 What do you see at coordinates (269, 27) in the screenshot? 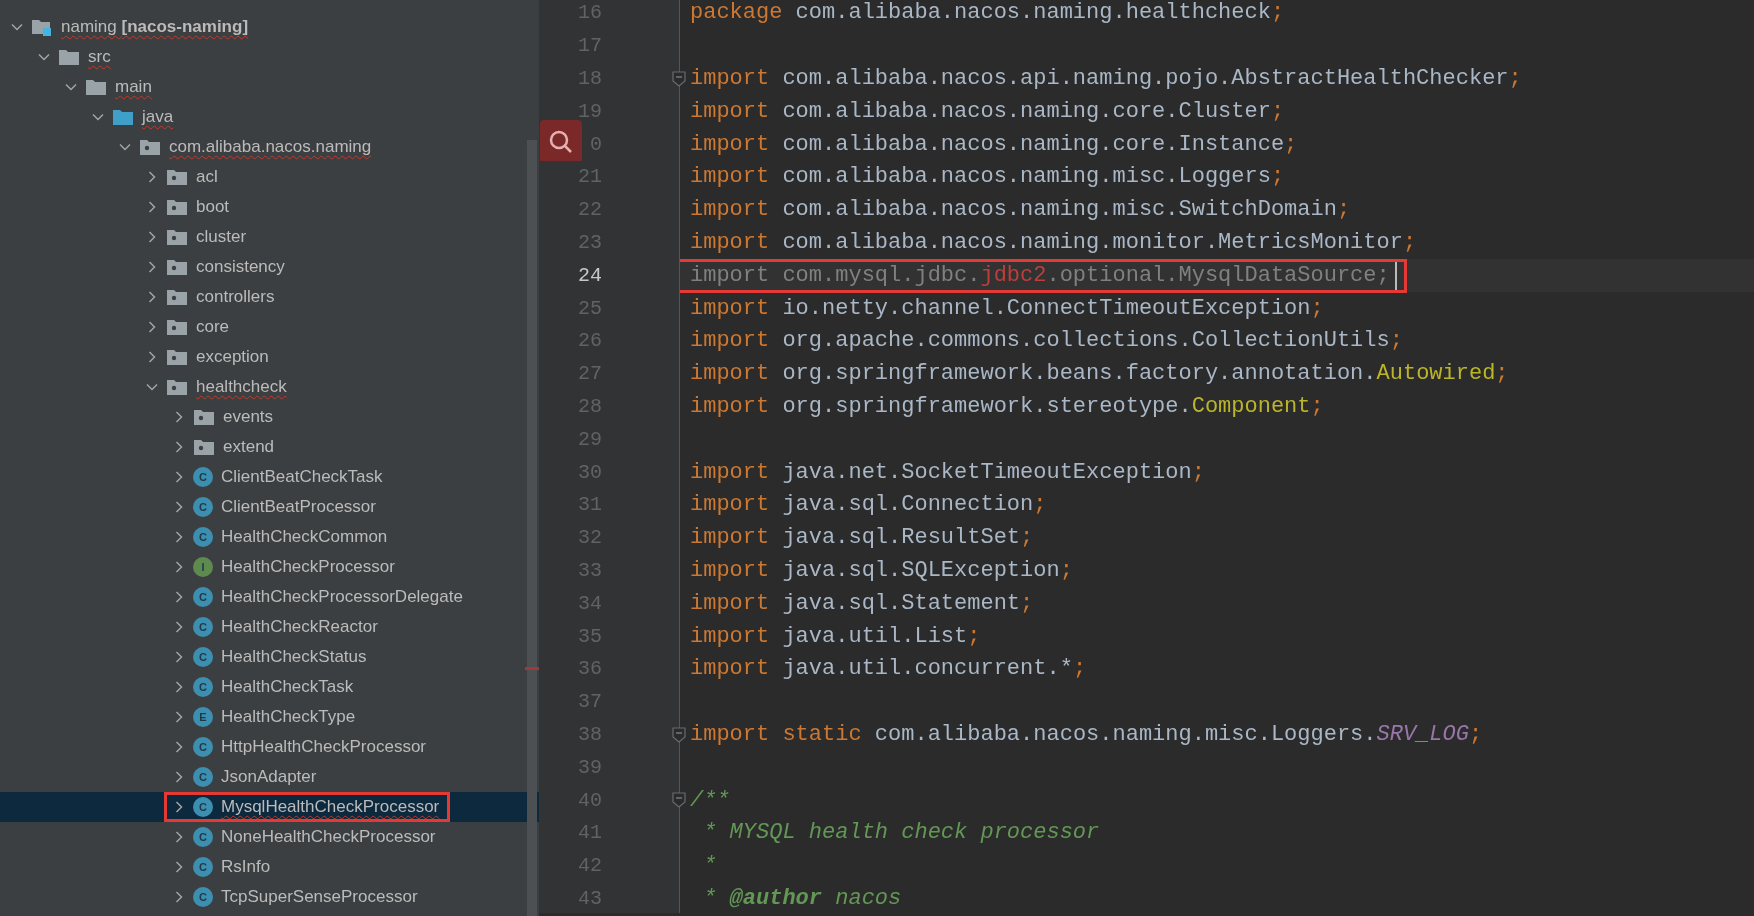
I see `tree-row: naming [nacos-naming]` at bounding box center [269, 27].